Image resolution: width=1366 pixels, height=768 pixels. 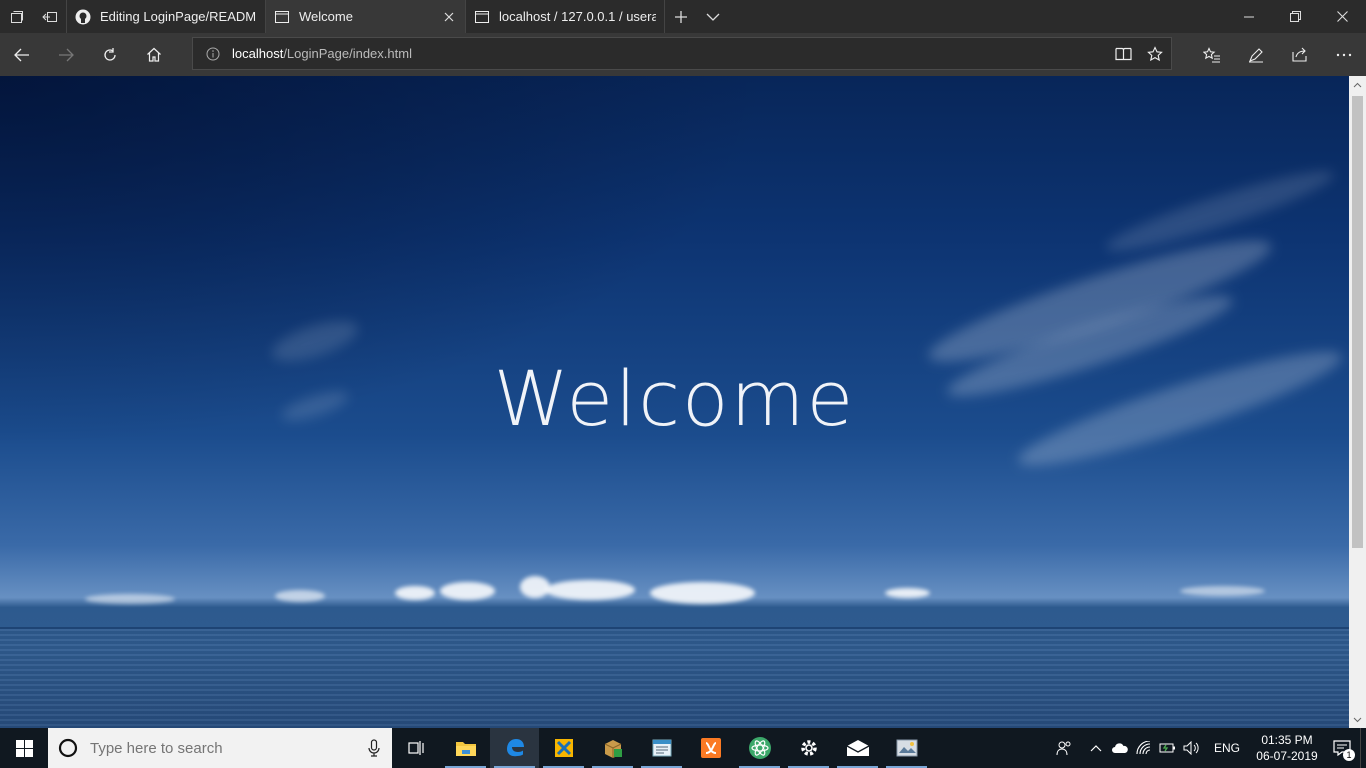 I want to click on tabs-aside-icon, so click(x=16, y=16).